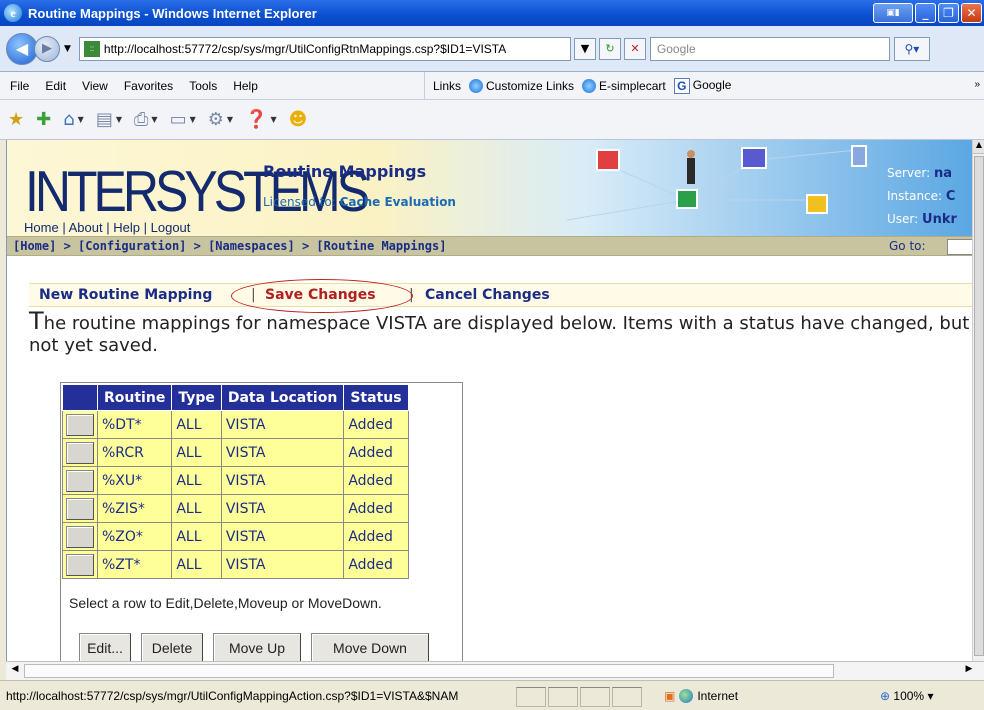 The height and width of the screenshot is (710, 984). What do you see at coordinates (978, 147) in the screenshot?
I see `scroll-up-icon: ▲` at bounding box center [978, 147].